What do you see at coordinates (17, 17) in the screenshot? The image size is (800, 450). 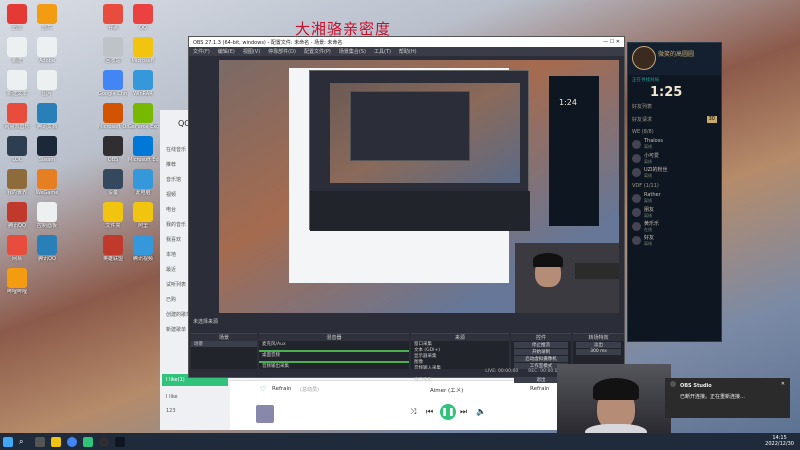 I see `desktop-icon: 迅雷` at bounding box center [17, 17].